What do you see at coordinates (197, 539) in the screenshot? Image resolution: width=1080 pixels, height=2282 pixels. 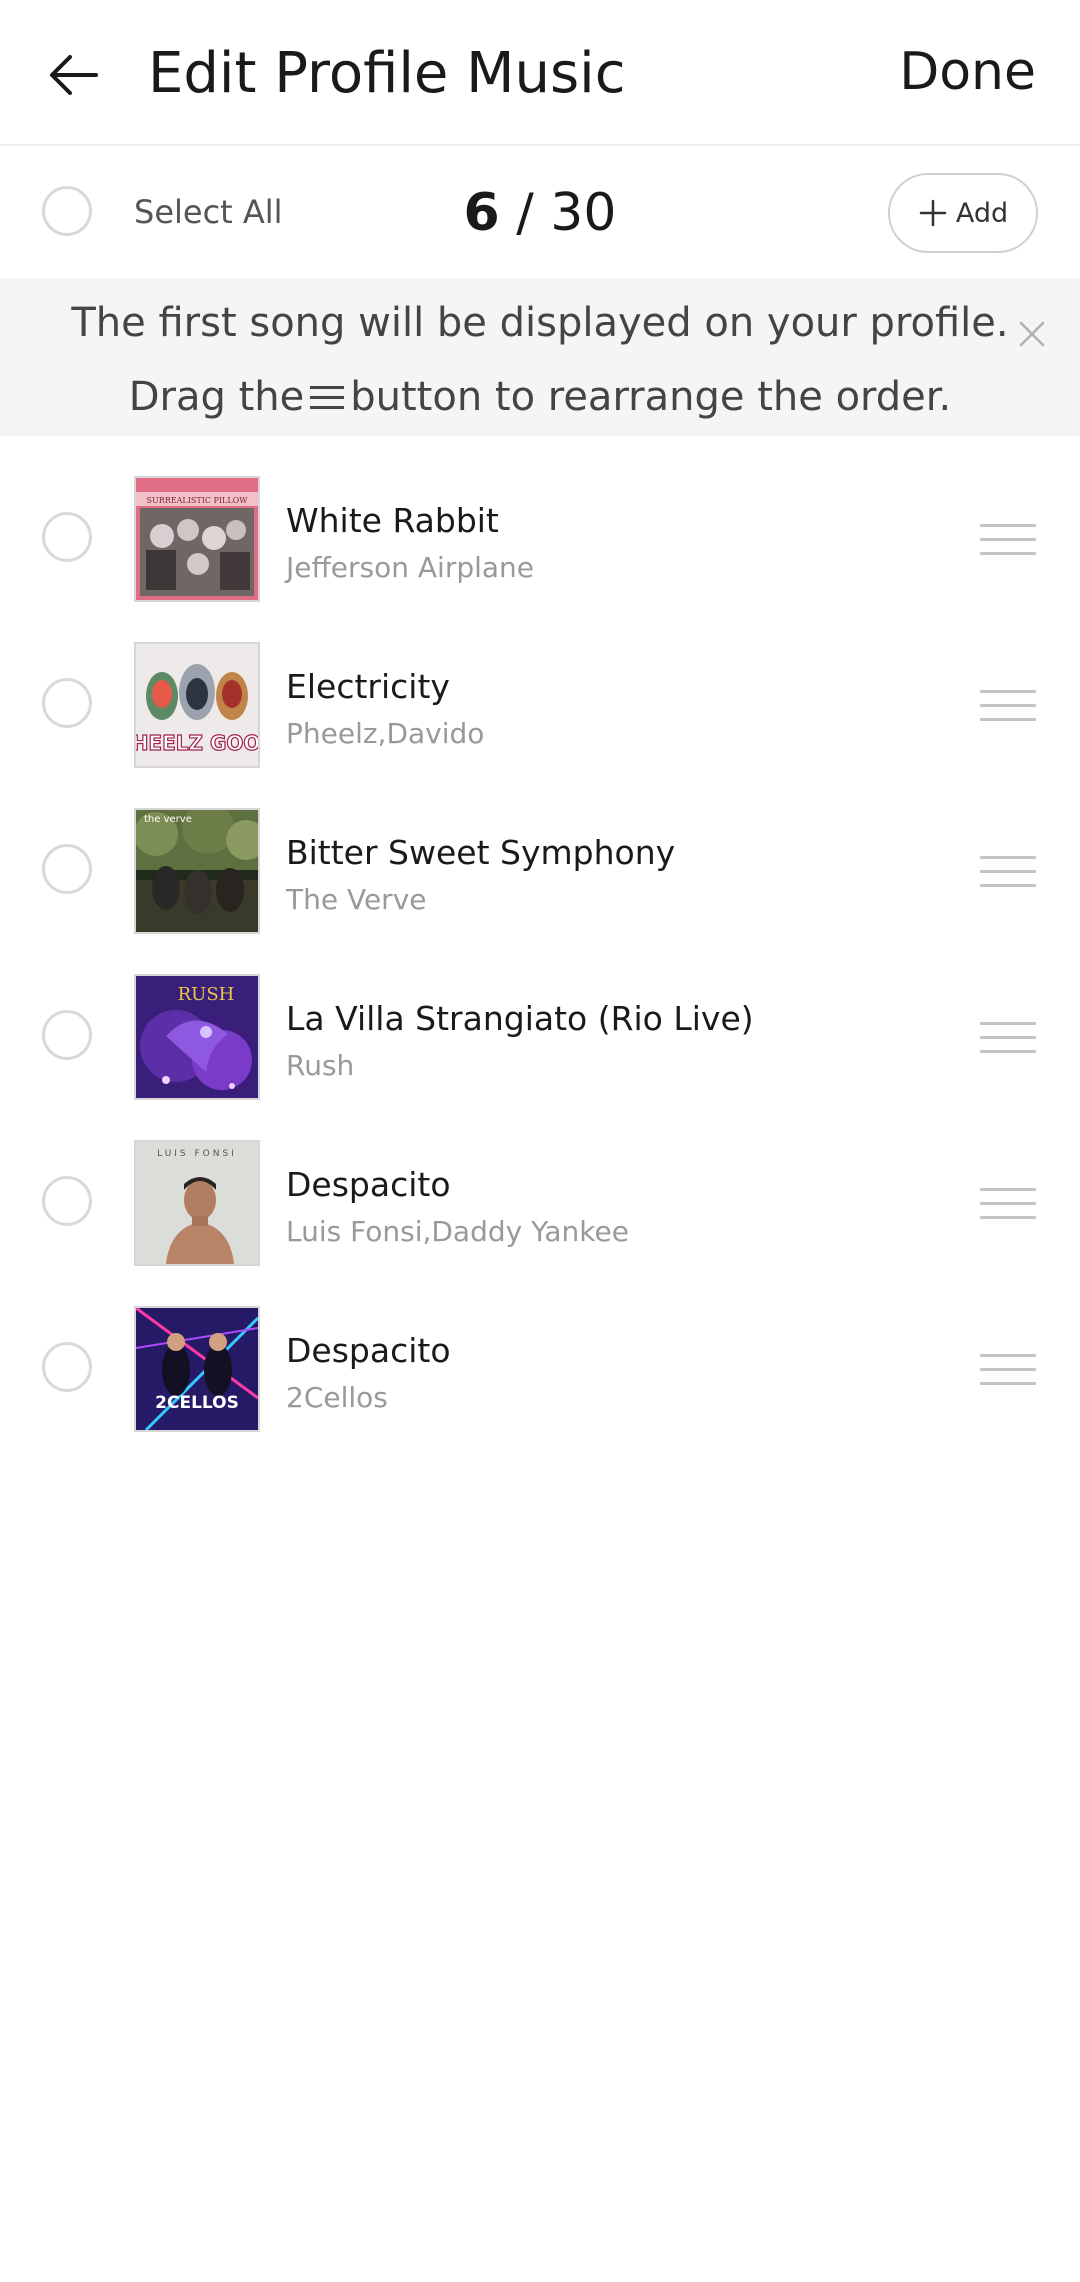 I see `album-cover: SURREALISTIC PILLOW` at bounding box center [197, 539].